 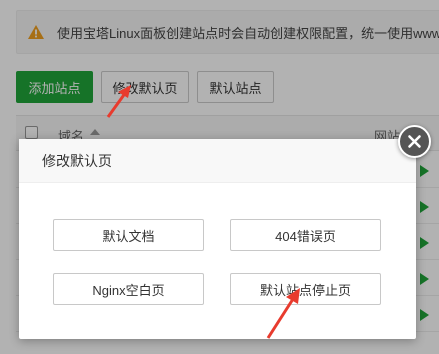 I want to click on dialog-header: 修改默认页, so click(x=217, y=161).